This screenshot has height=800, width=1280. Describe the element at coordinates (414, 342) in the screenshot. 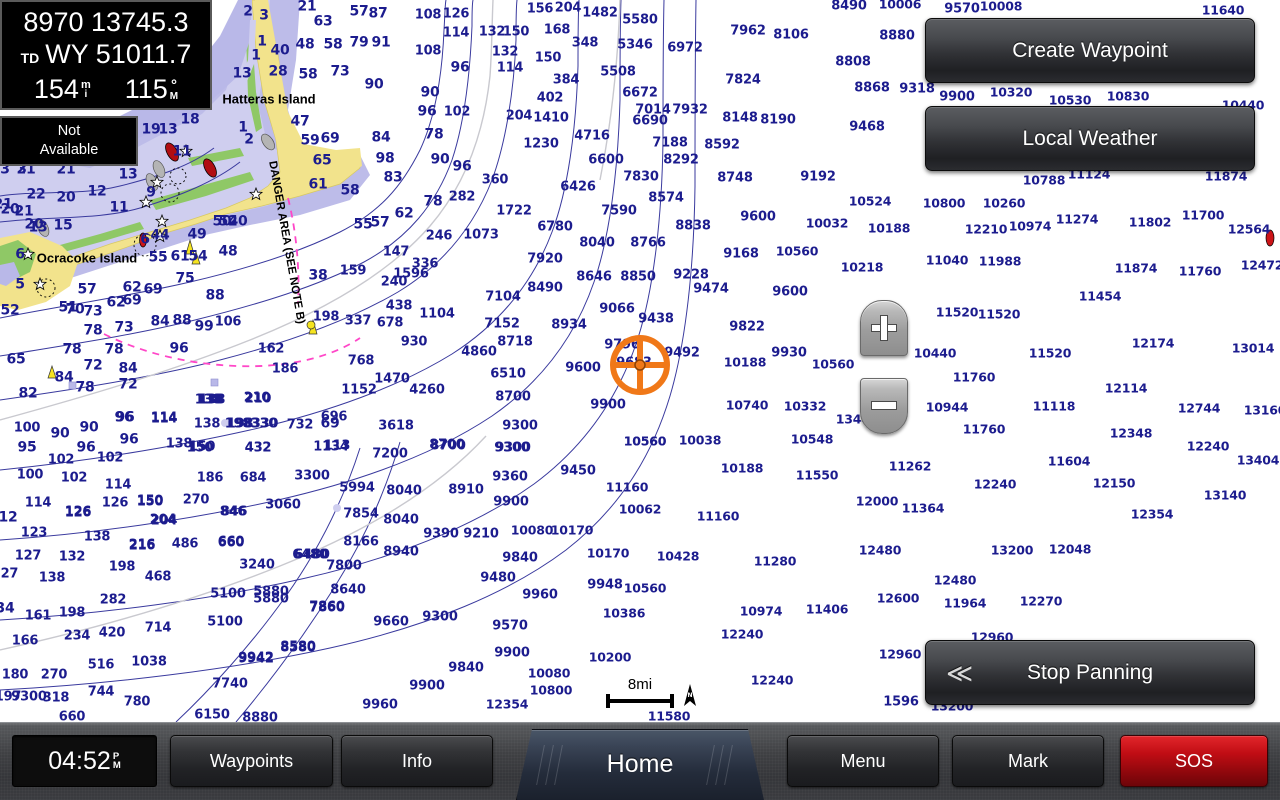

I see `depth-sounding: 930` at that location.